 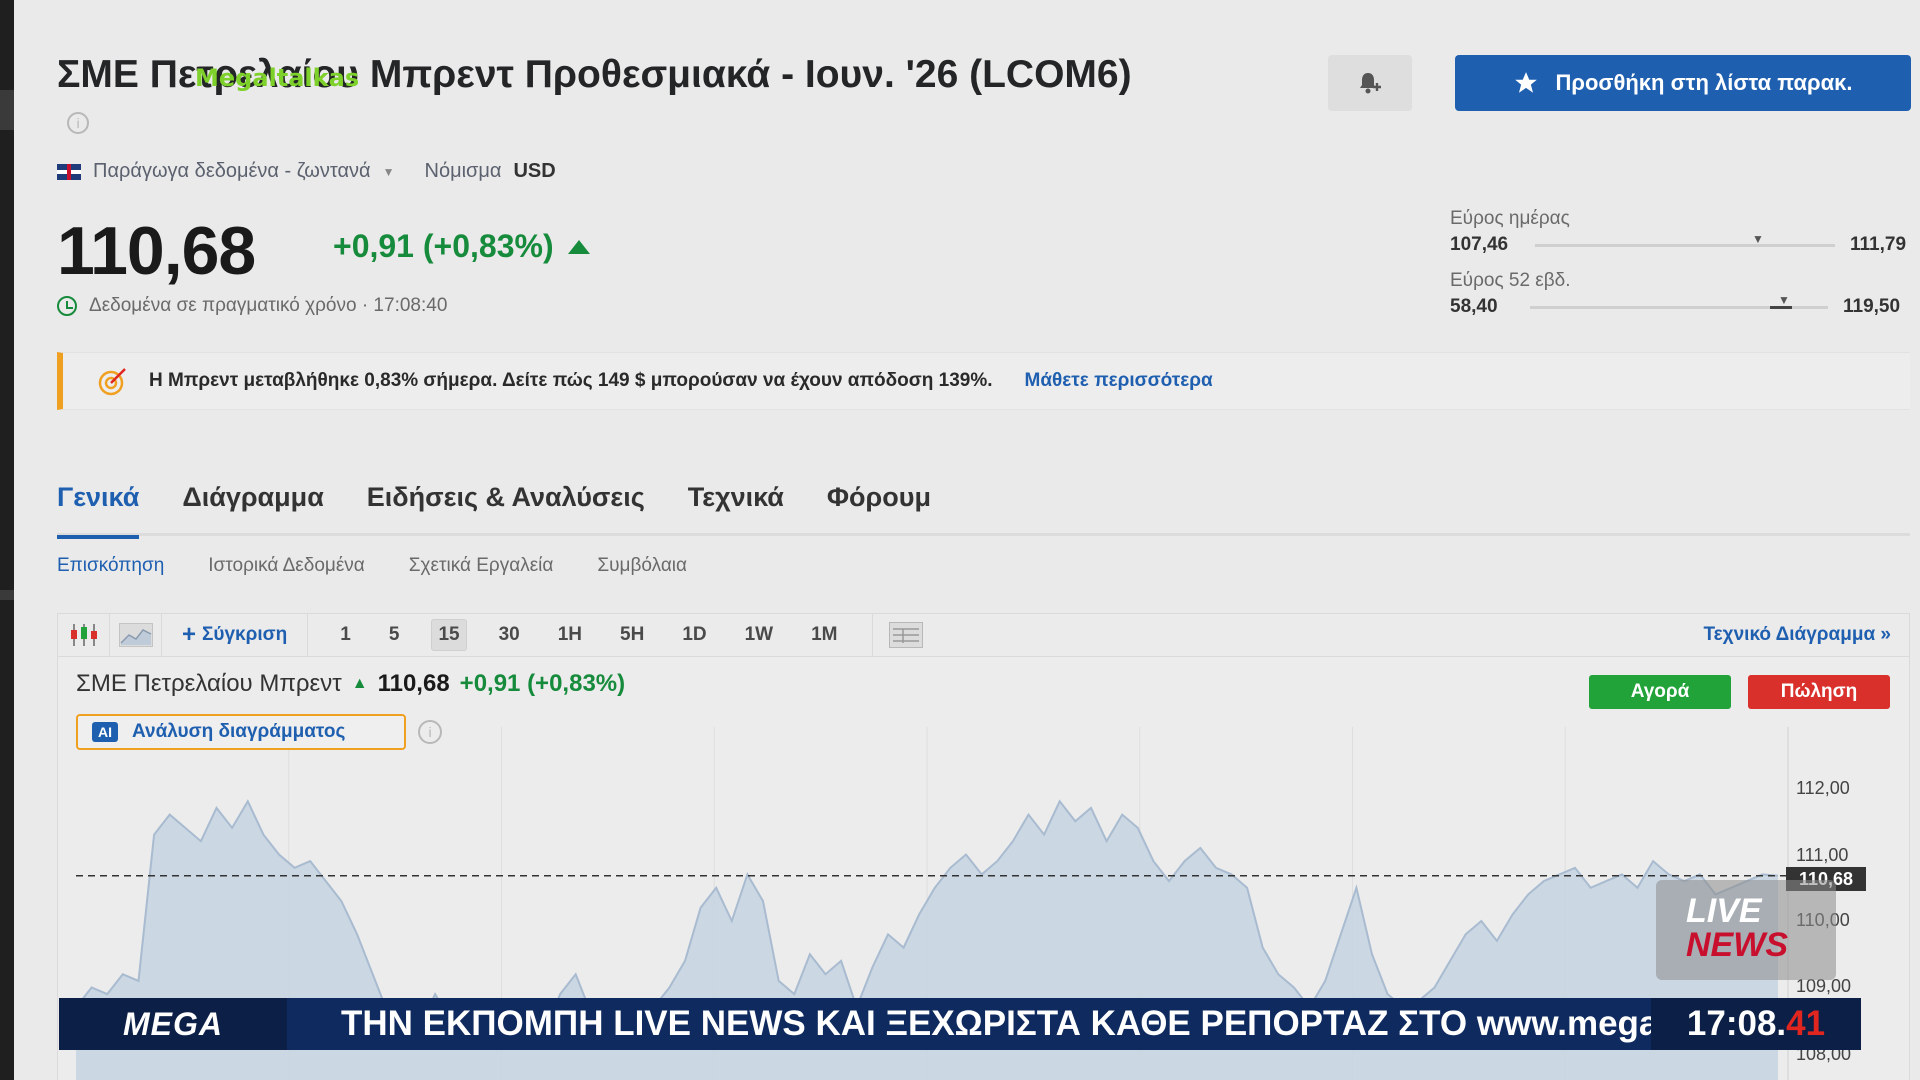 What do you see at coordinates (1685, 245) in the screenshot?
I see `day-range-bar` at bounding box center [1685, 245].